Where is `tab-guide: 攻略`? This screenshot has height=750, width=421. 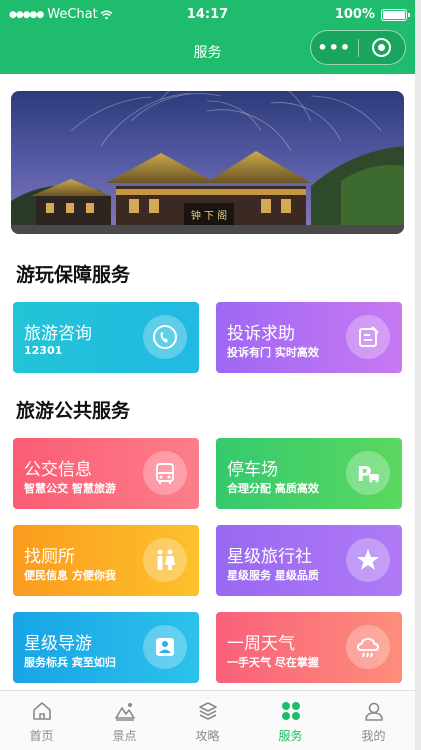
tab-guide: 攻略 is located at coordinates (207, 720).